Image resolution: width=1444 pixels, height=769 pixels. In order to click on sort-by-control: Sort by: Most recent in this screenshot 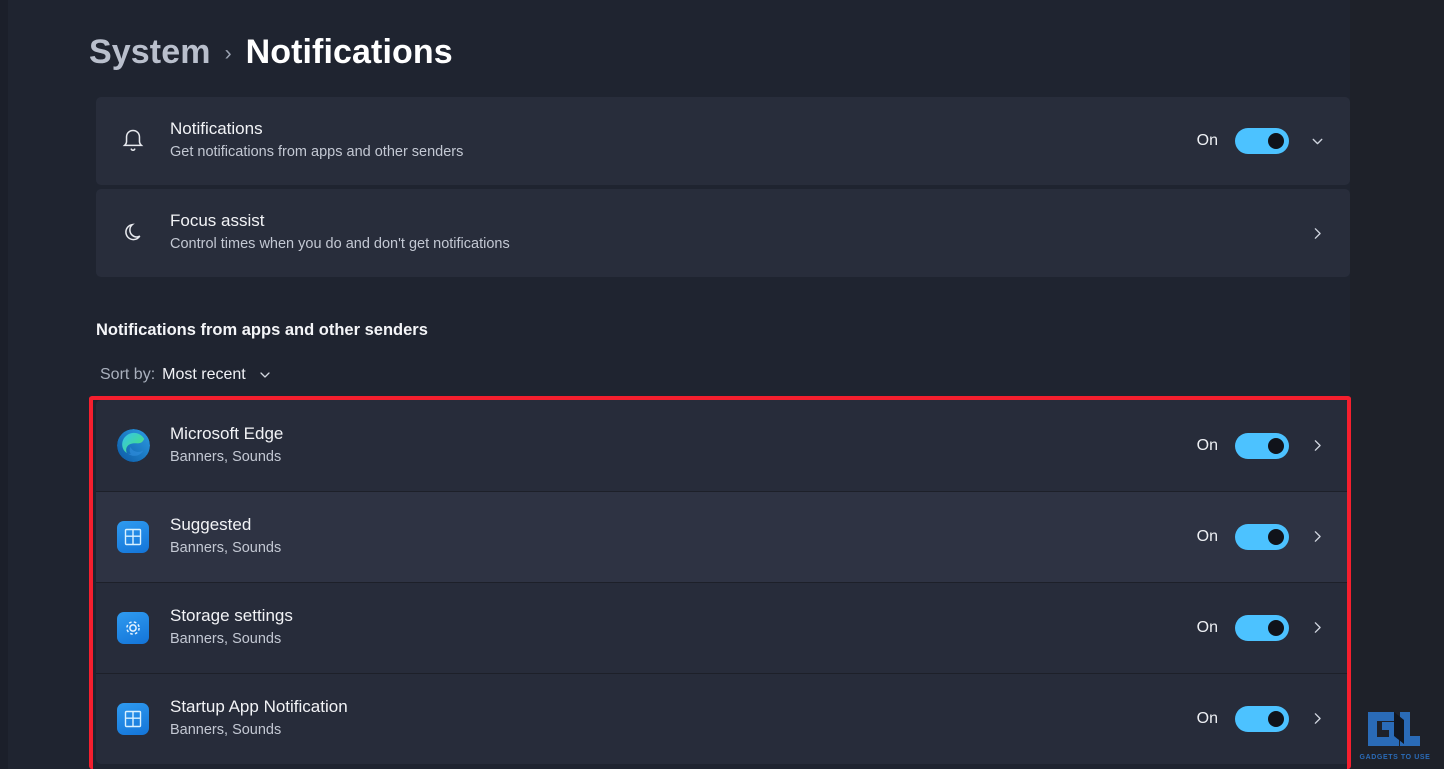, I will do `click(186, 375)`.